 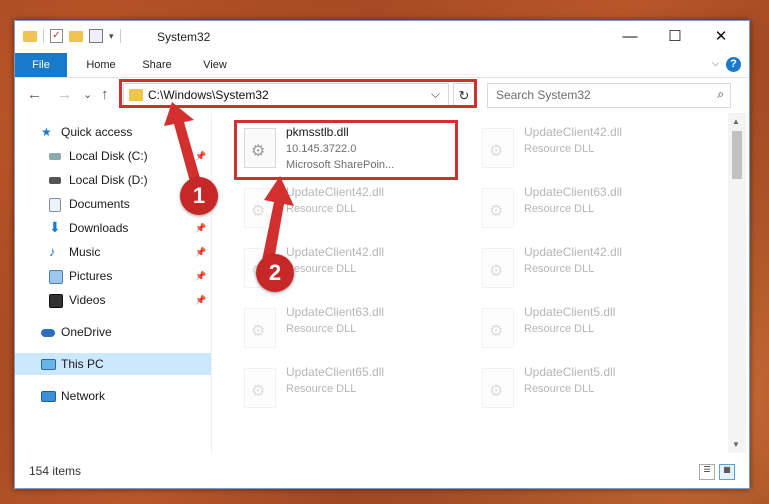 What do you see at coordinates (113, 364) in the screenshot?
I see `sidebar-item-this-pc: This PC` at bounding box center [113, 364].